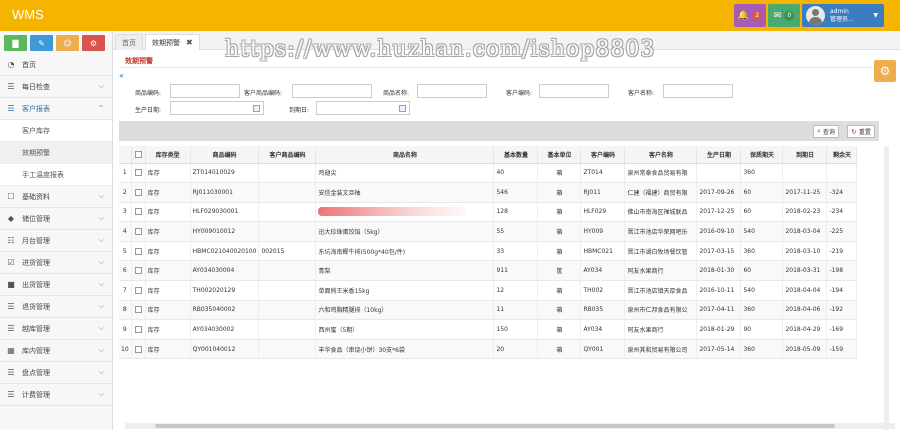 The height and width of the screenshot is (430, 900). Describe the element at coordinates (56, 263) in the screenshot. I see `sidebar-item-inbound-management: ☑ 进货管理 ⌵` at that location.